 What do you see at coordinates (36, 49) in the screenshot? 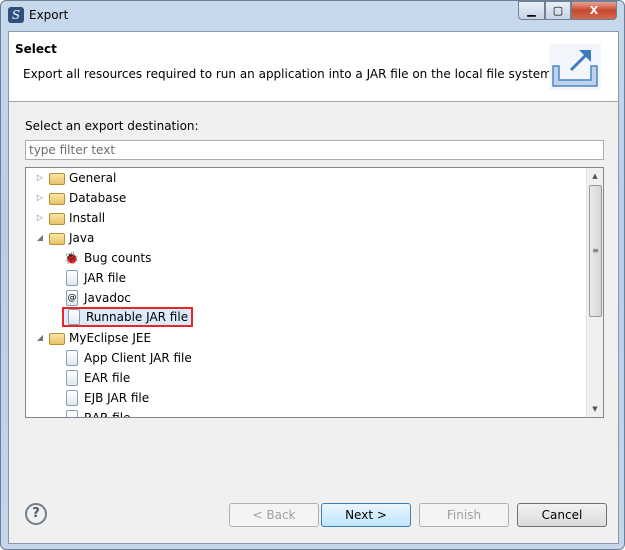
I see `page-title: Select` at bounding box center [36, 49].